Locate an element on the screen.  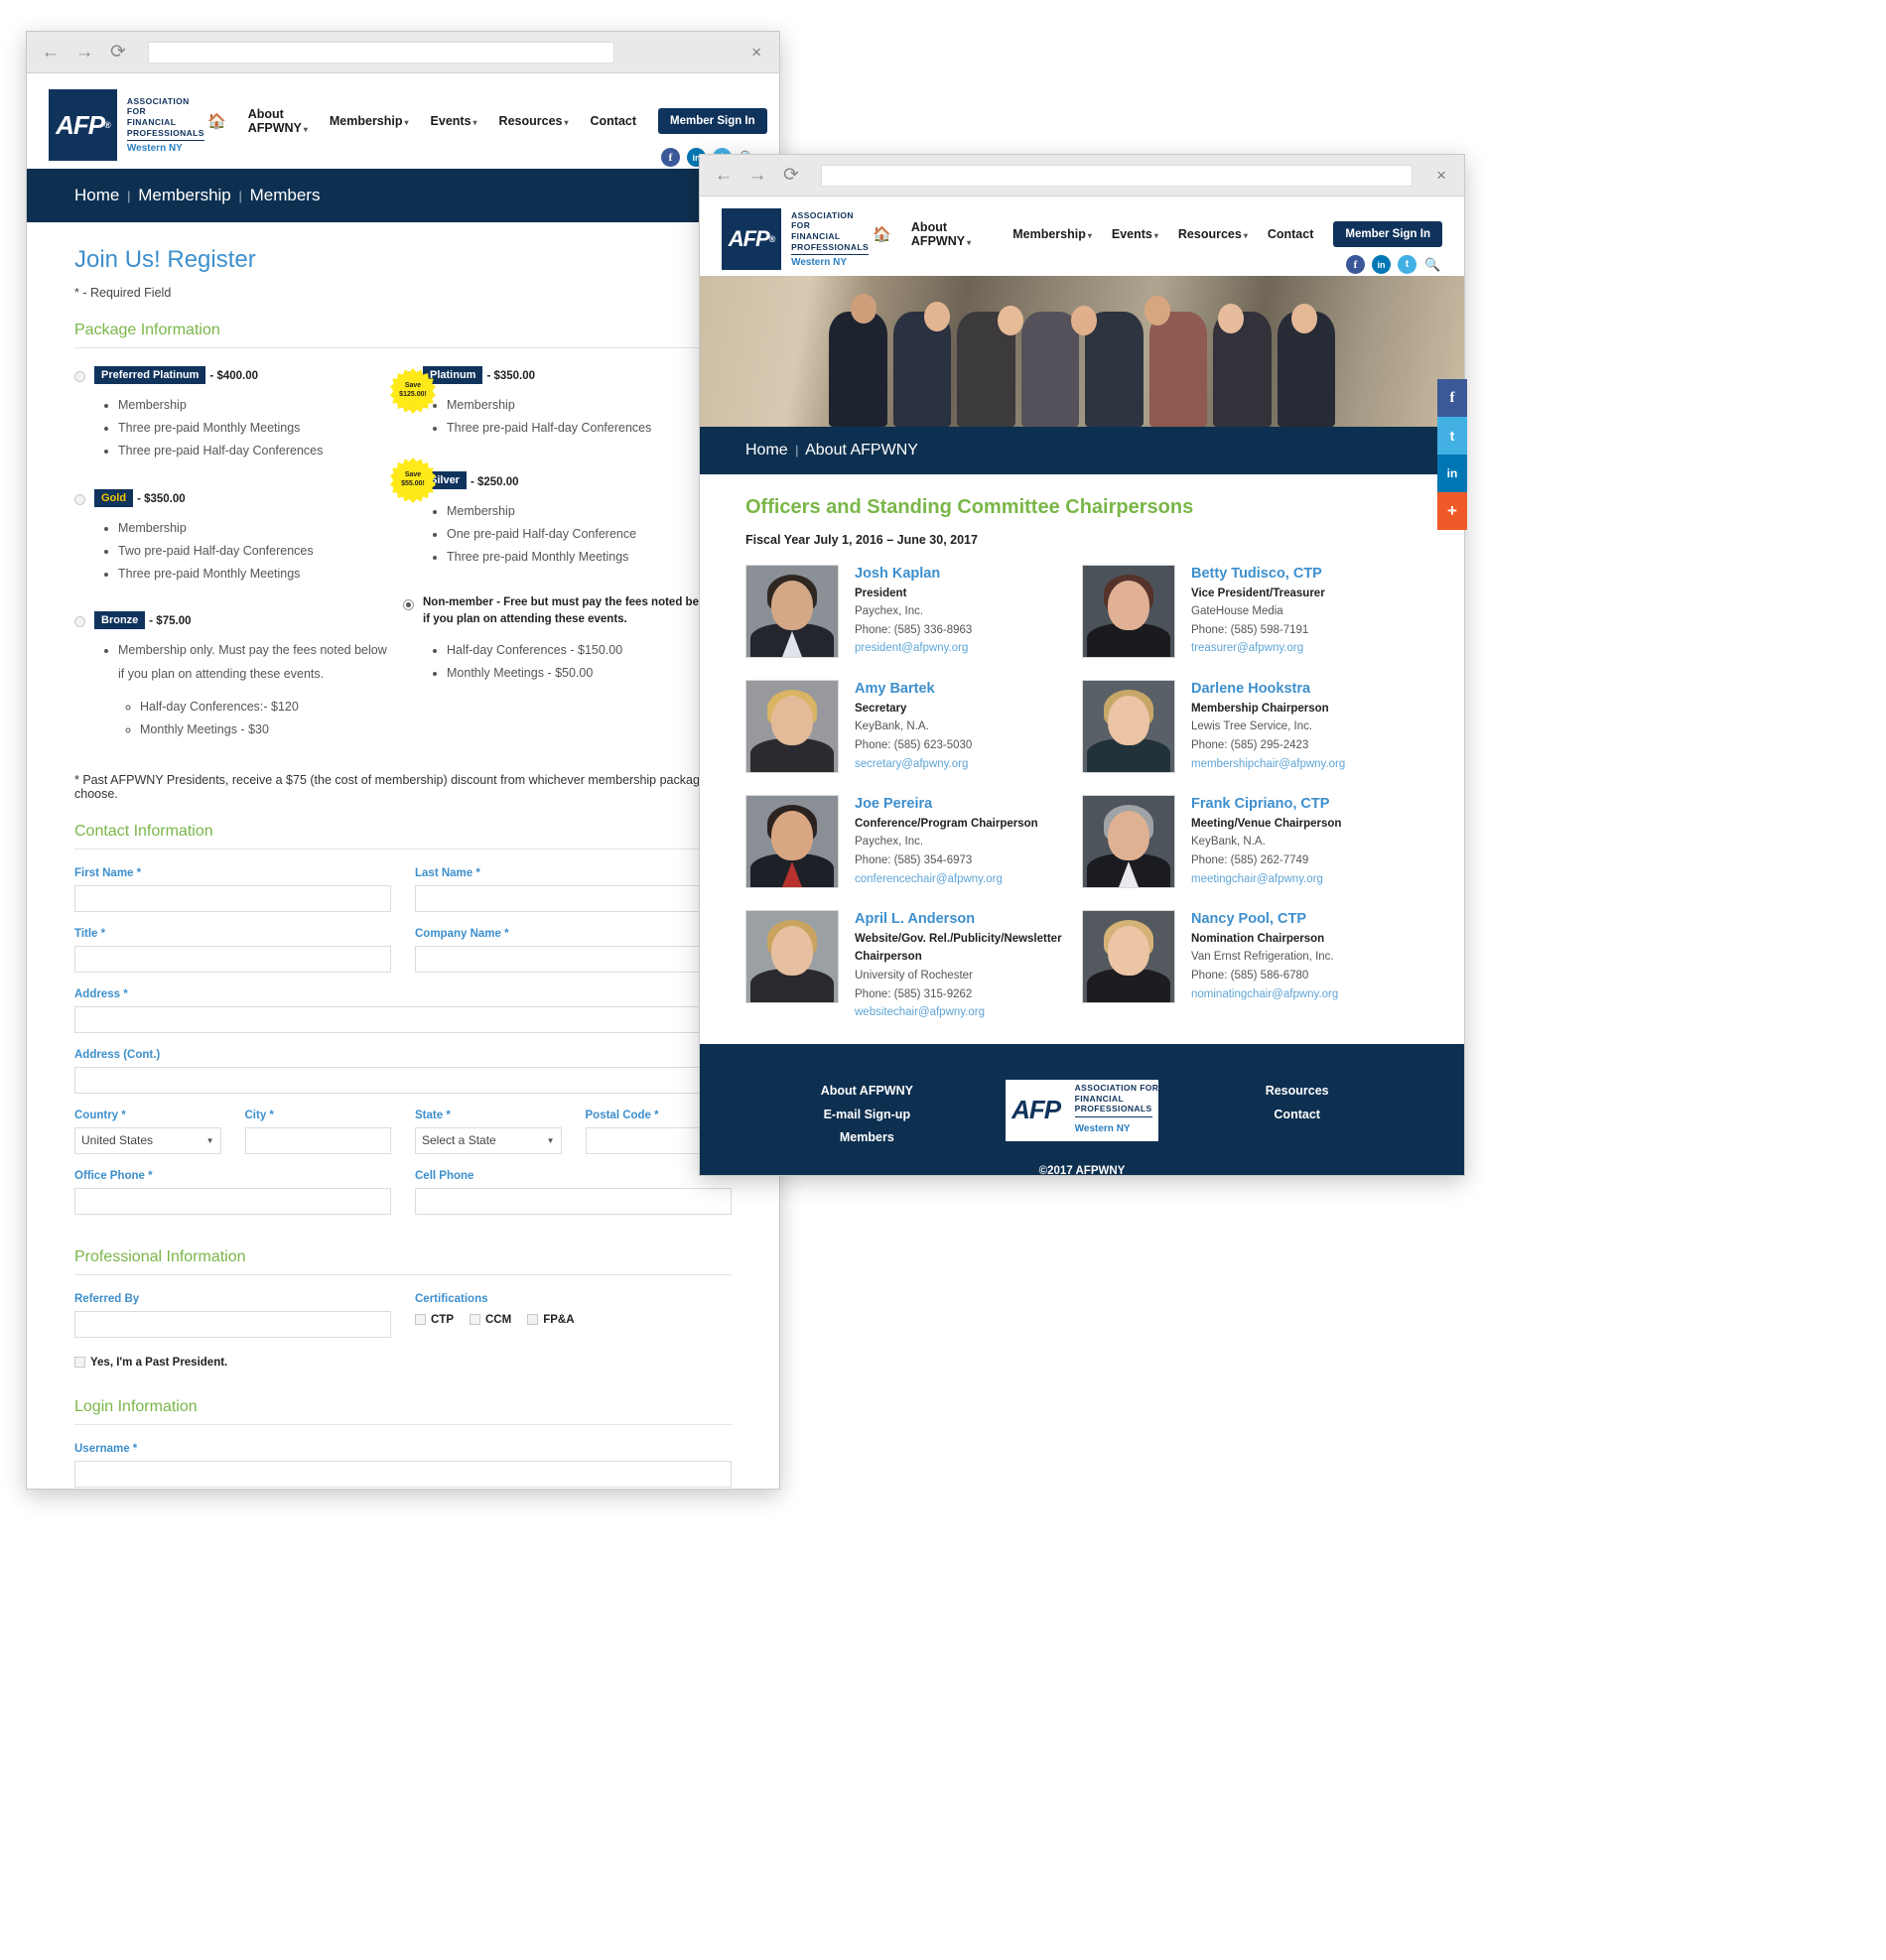
company-name-input is located at coordinates (573, 959).